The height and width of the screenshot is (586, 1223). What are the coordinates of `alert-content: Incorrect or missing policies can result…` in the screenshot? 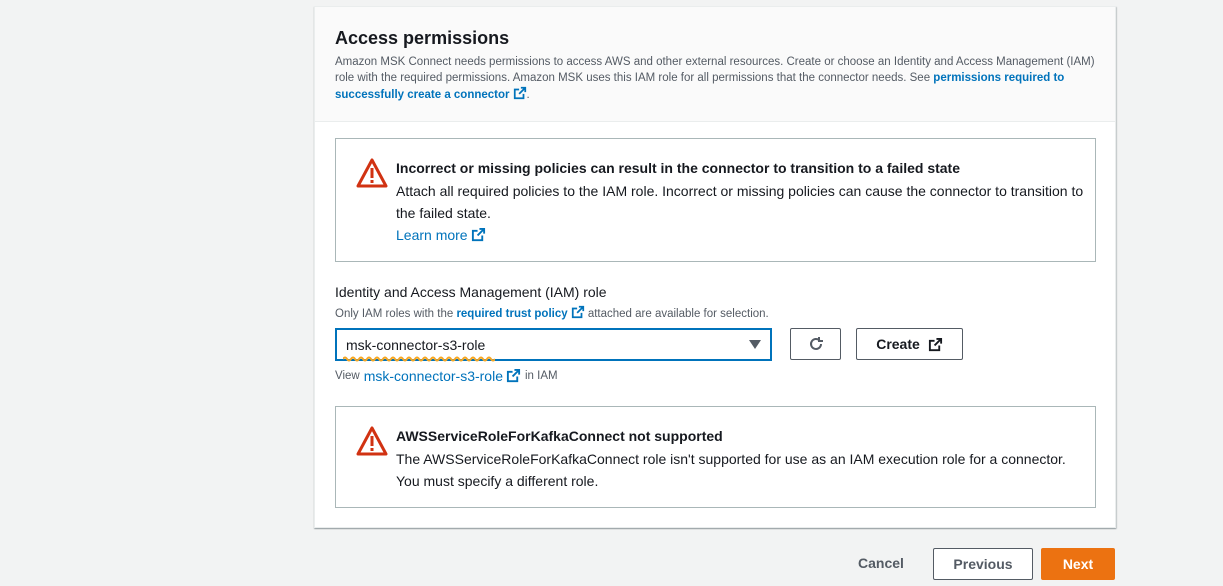 It's located at (741, 202).